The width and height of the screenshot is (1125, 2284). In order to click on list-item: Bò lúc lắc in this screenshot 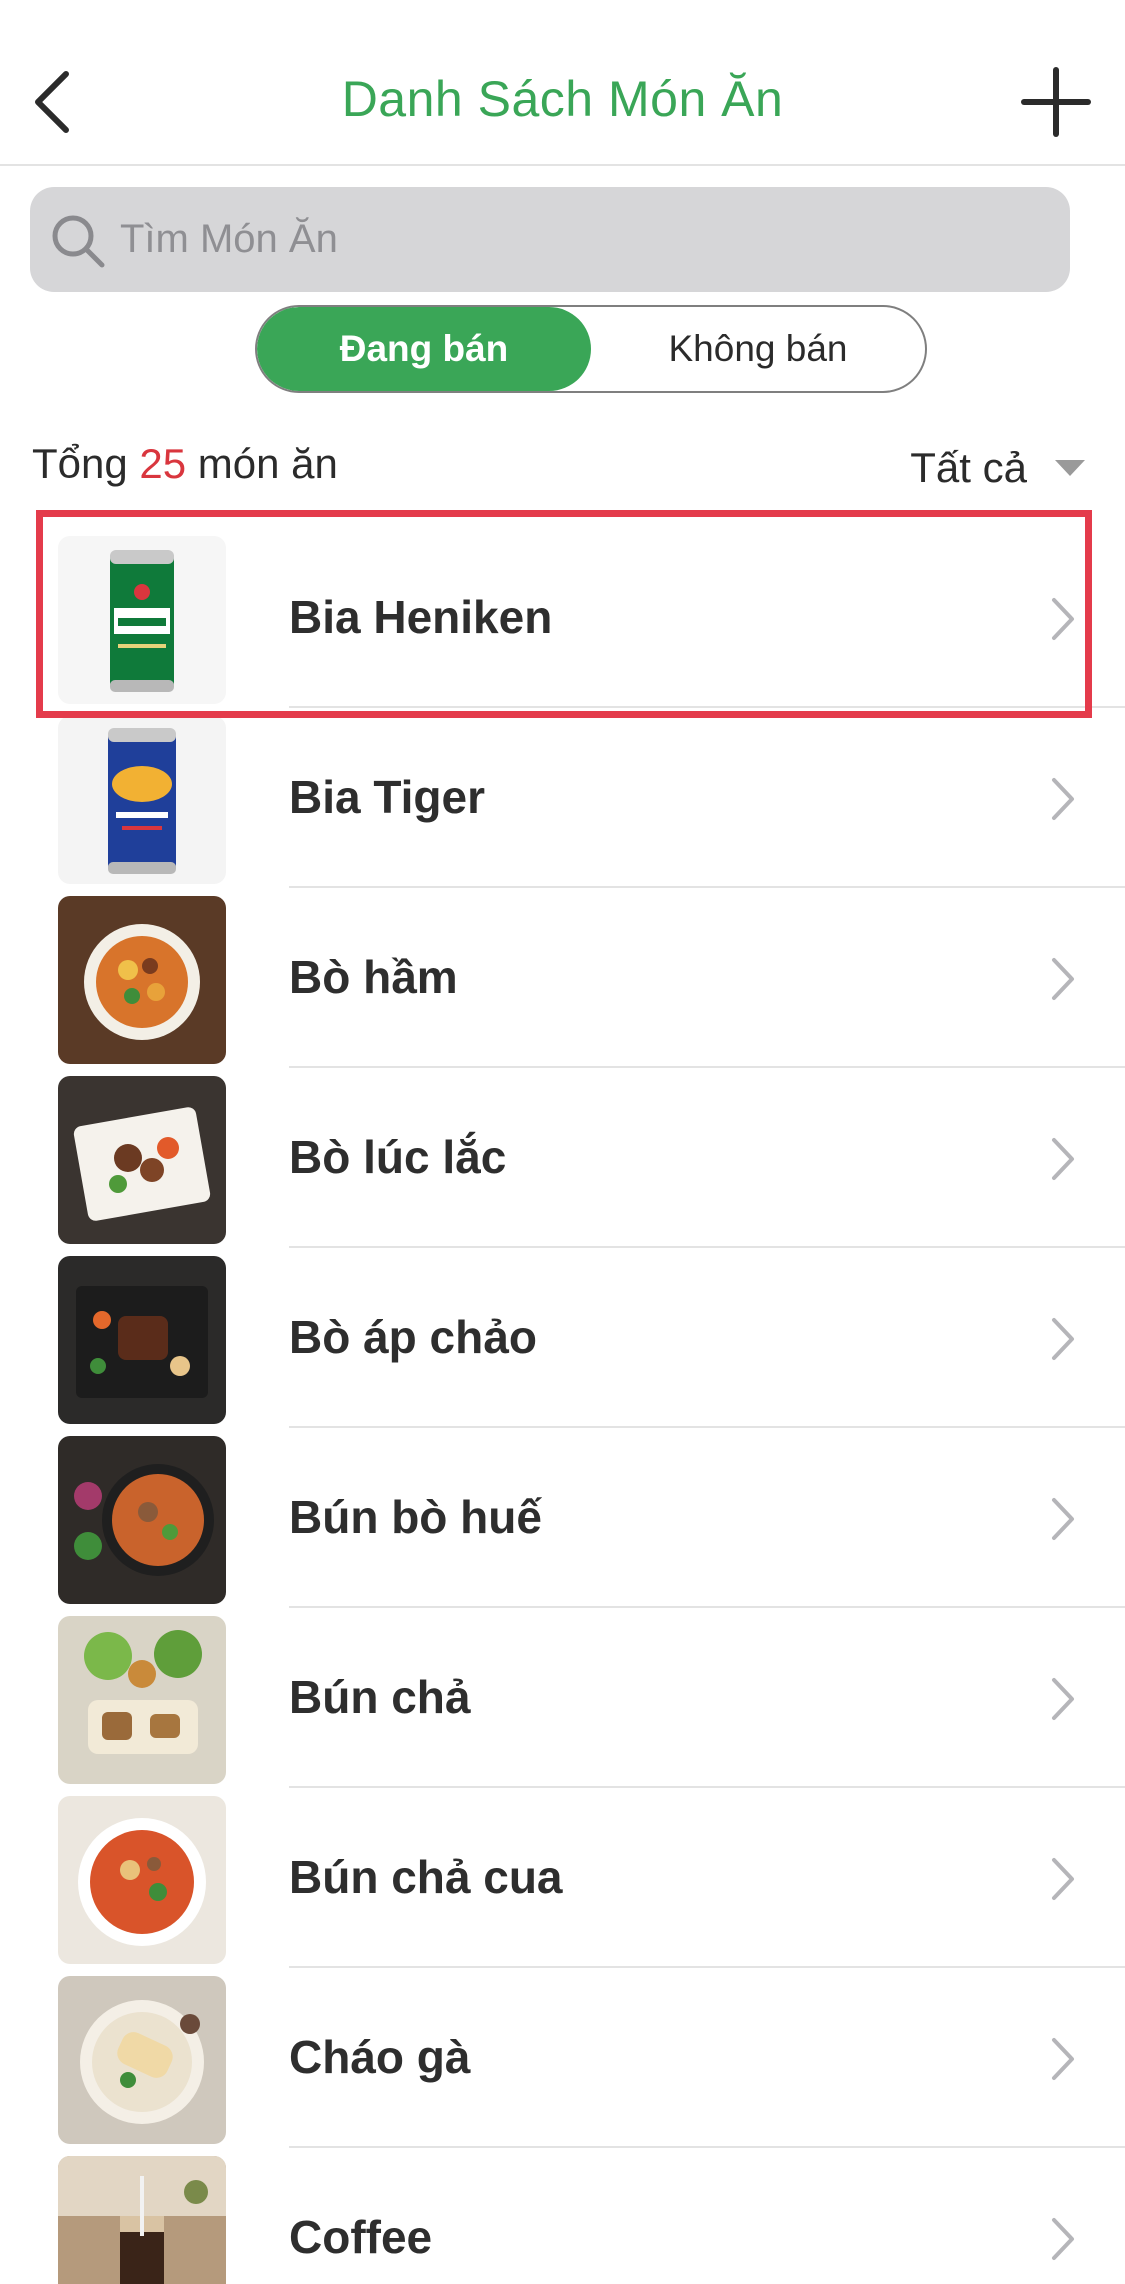, I will do `click(562, 1158)`.